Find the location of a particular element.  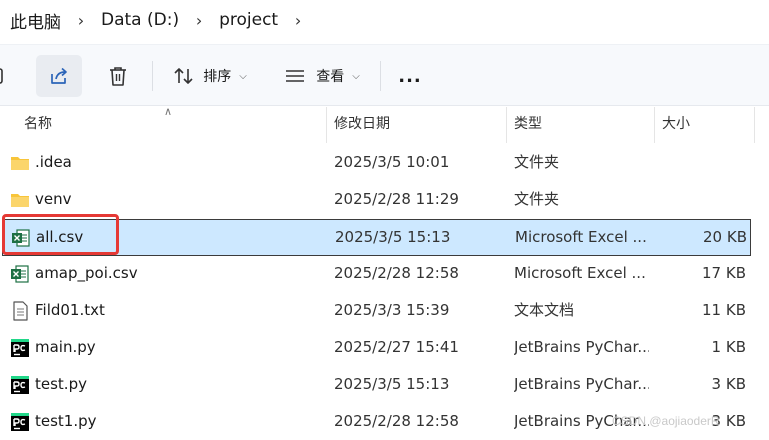

column-divider is located at coordinates (754, 125).